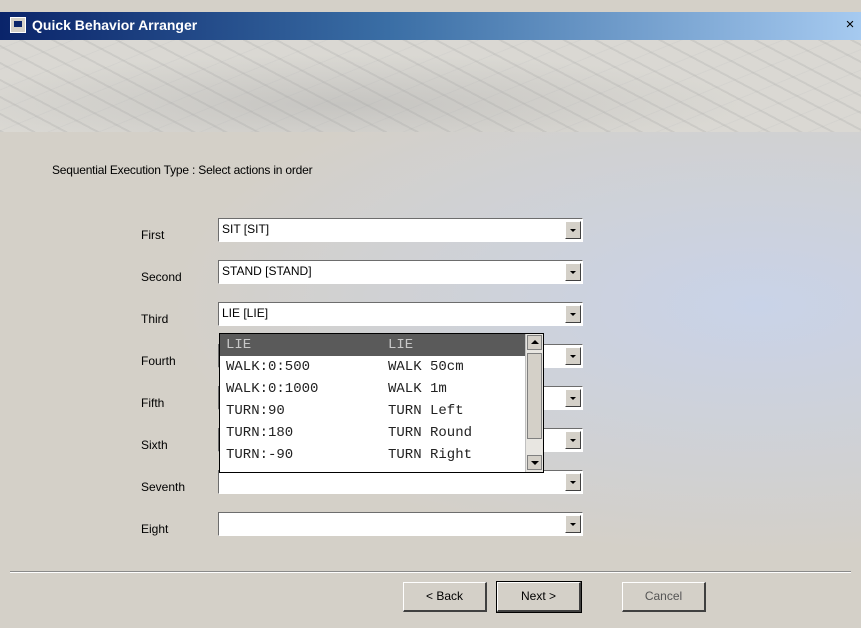  Describe the element at coordinates (400, 272) in the screenshot. I see `action-select-second: STAND [STAND]` at that location.